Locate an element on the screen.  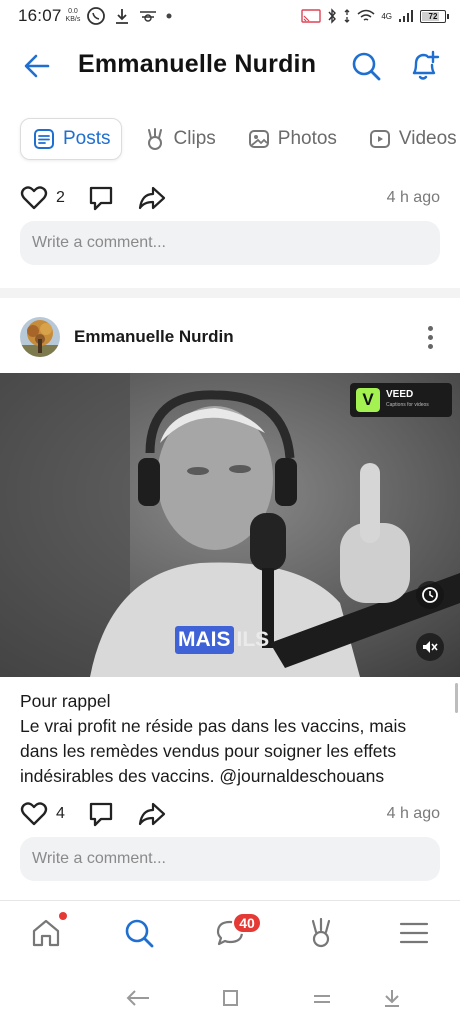
tree-avatar-image is located at coordinates (40, 337).